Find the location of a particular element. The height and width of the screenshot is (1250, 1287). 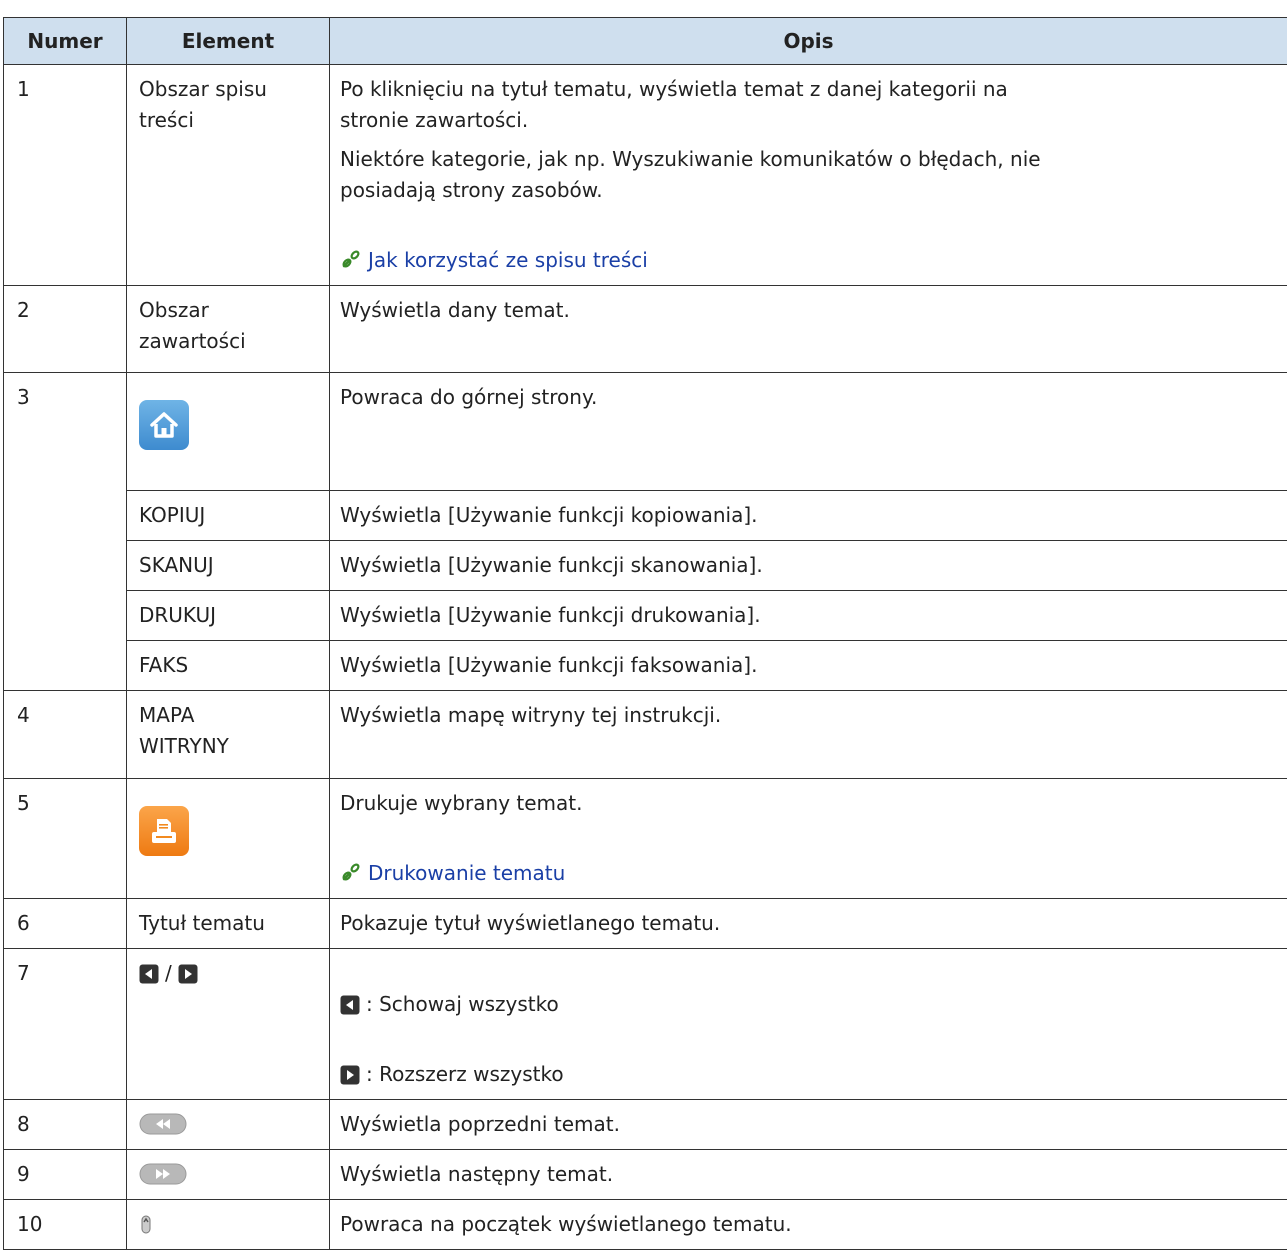

element-cell: MAPA WITRYNY is located at coordinates (228, 735).